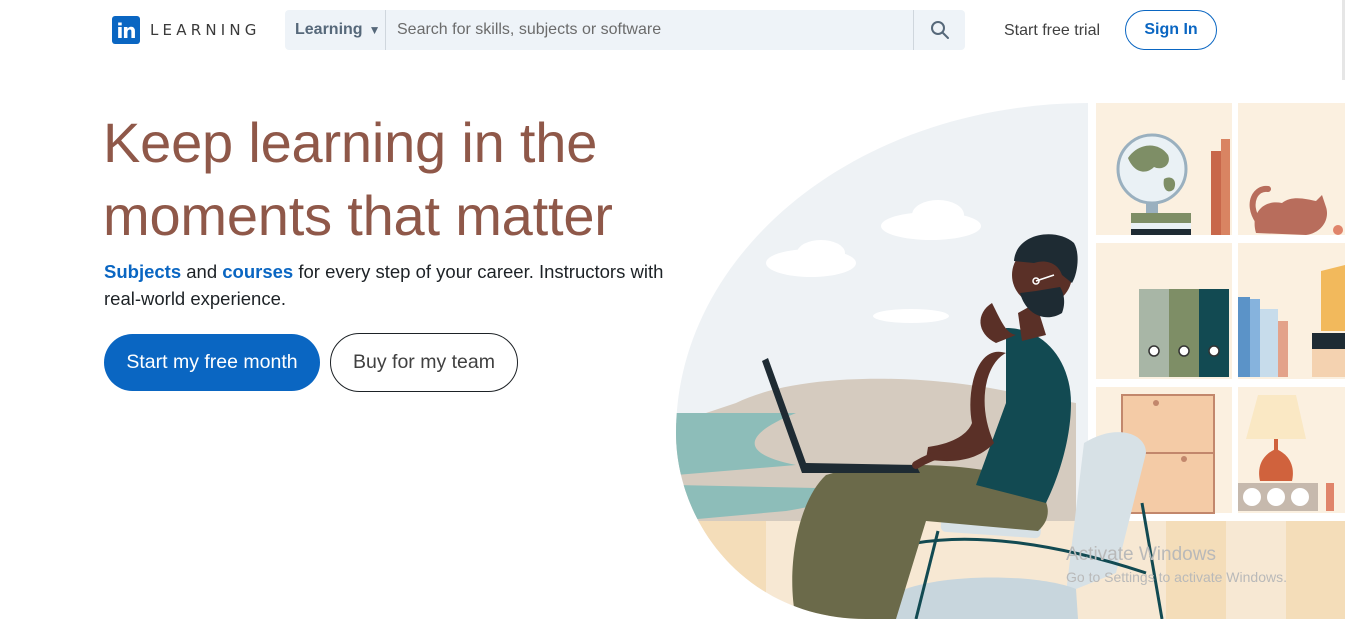 This screenshot has width=1345, height=619. I want to click on hero-headline: Keep learning in the moments that matter, so click(358, 179).